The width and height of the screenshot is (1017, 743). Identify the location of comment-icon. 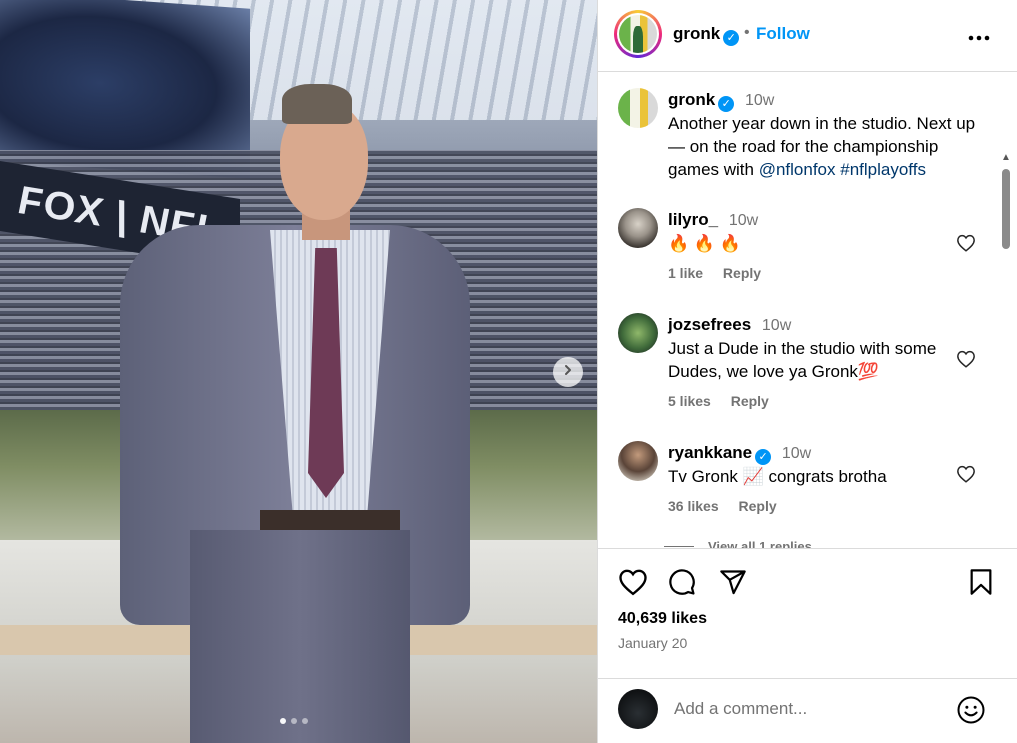
(682, 584).